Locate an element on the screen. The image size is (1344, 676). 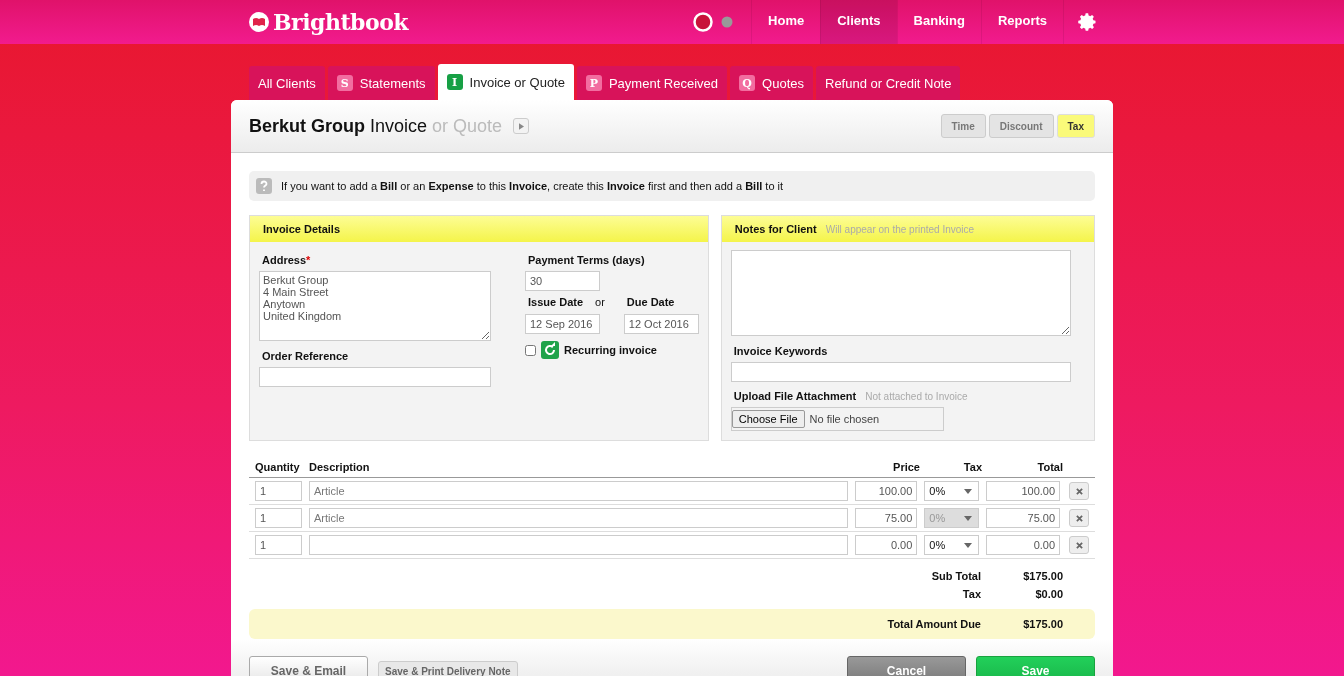
tab: P Payment Received is located at coordinates (652, 83).